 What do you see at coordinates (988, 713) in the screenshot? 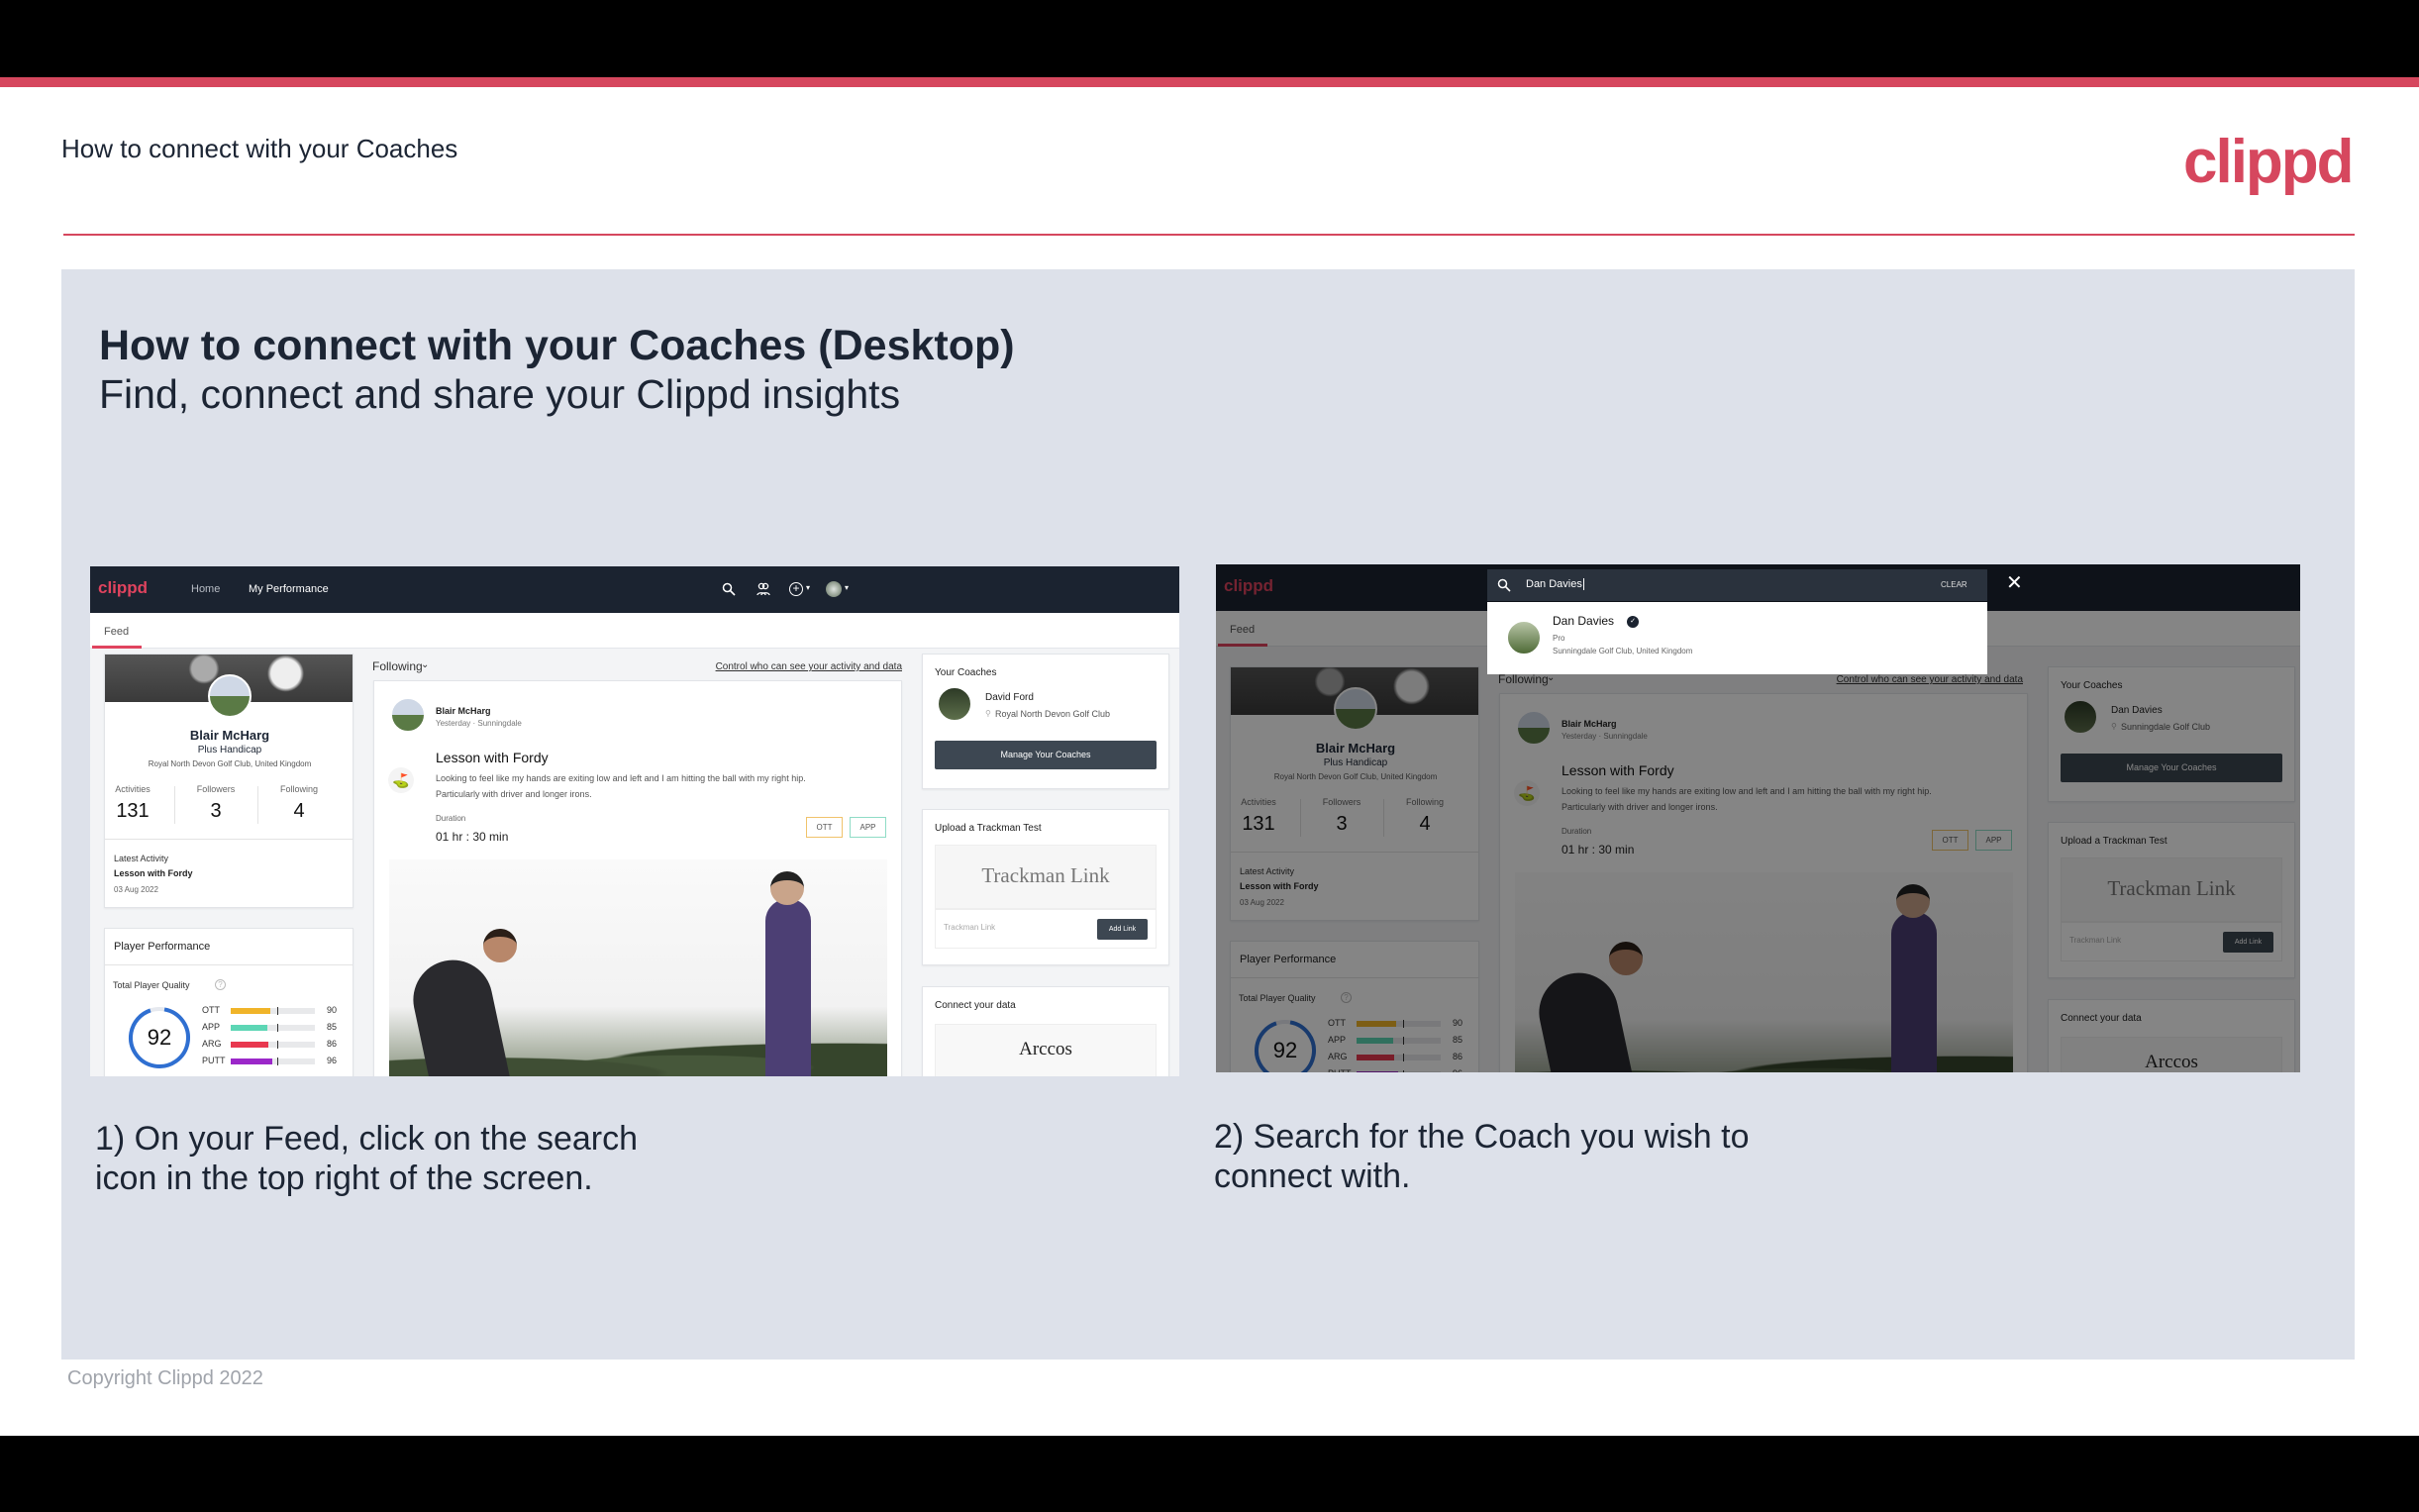
I see `location-pin-icon: ⚲` at bounding box center [988, 713].